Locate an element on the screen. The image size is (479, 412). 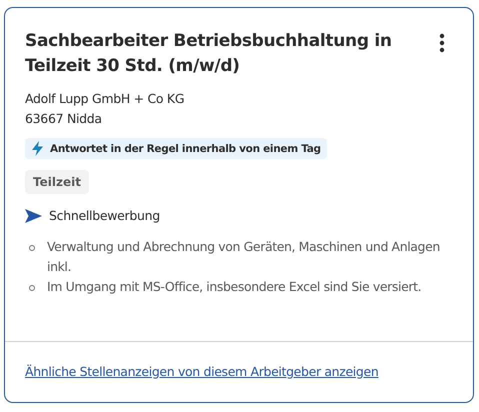
badge-text: Antwortet in der Regel innerhalb von einem Tag is located at coordinates (185, 148).